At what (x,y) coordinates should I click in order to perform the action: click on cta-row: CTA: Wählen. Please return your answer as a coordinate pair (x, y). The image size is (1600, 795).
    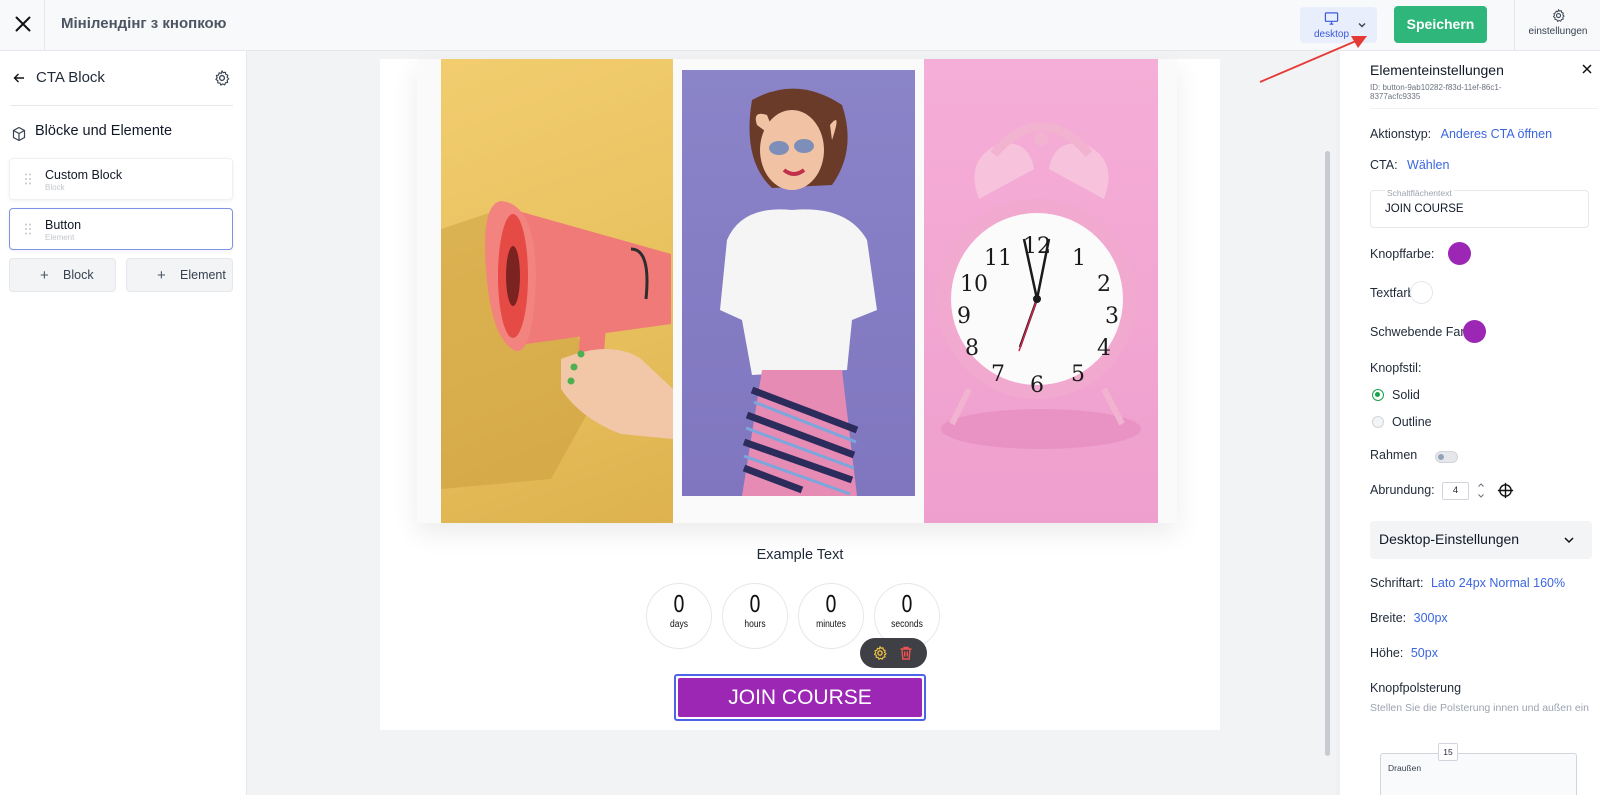
    Looking at the image, I should click on (1410, 165).